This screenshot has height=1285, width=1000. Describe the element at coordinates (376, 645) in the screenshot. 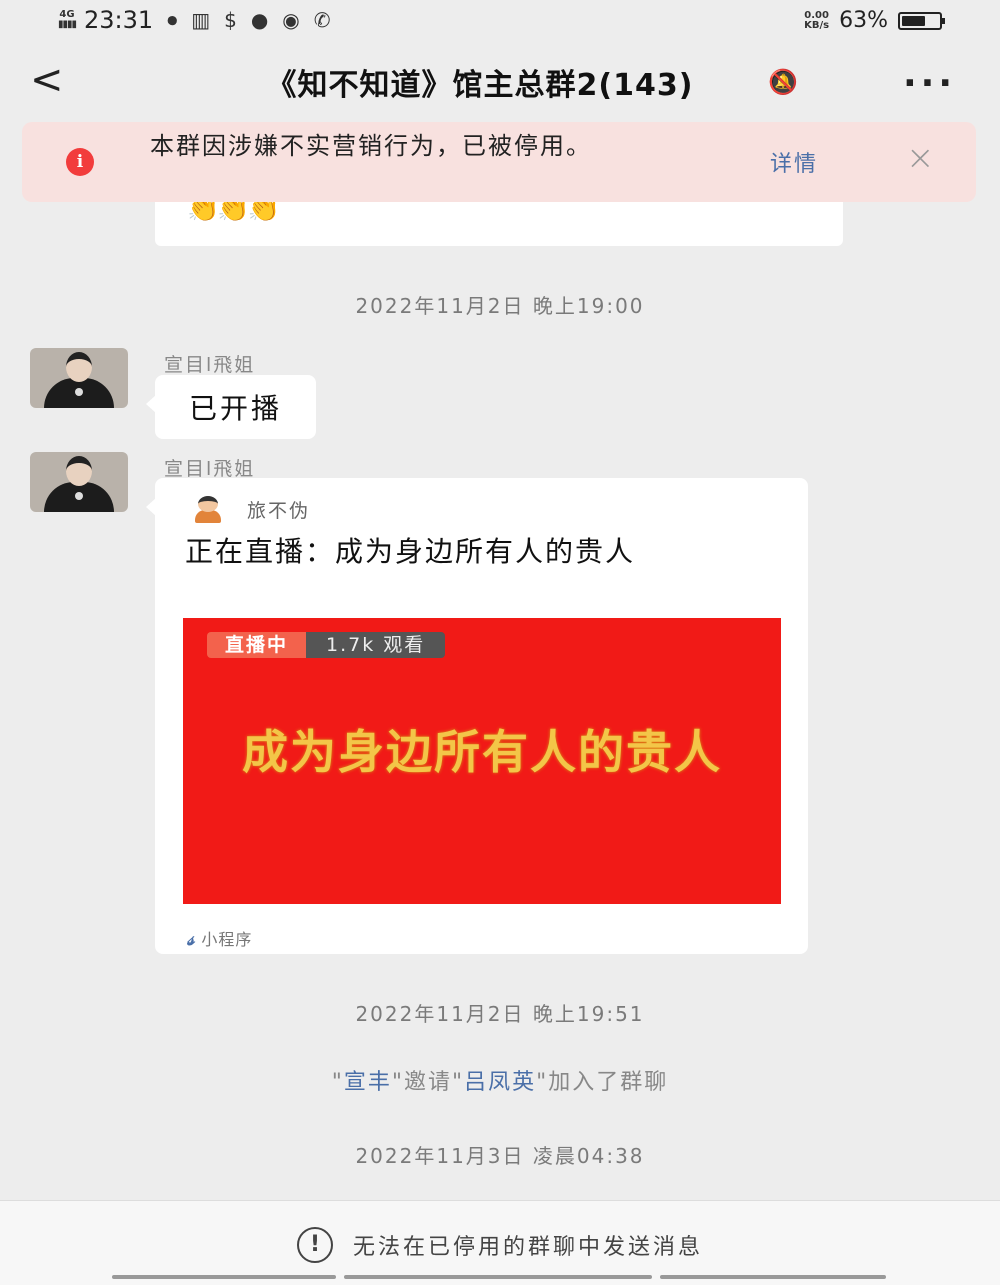

I see `view-count: 1.7k 观看` at that location.